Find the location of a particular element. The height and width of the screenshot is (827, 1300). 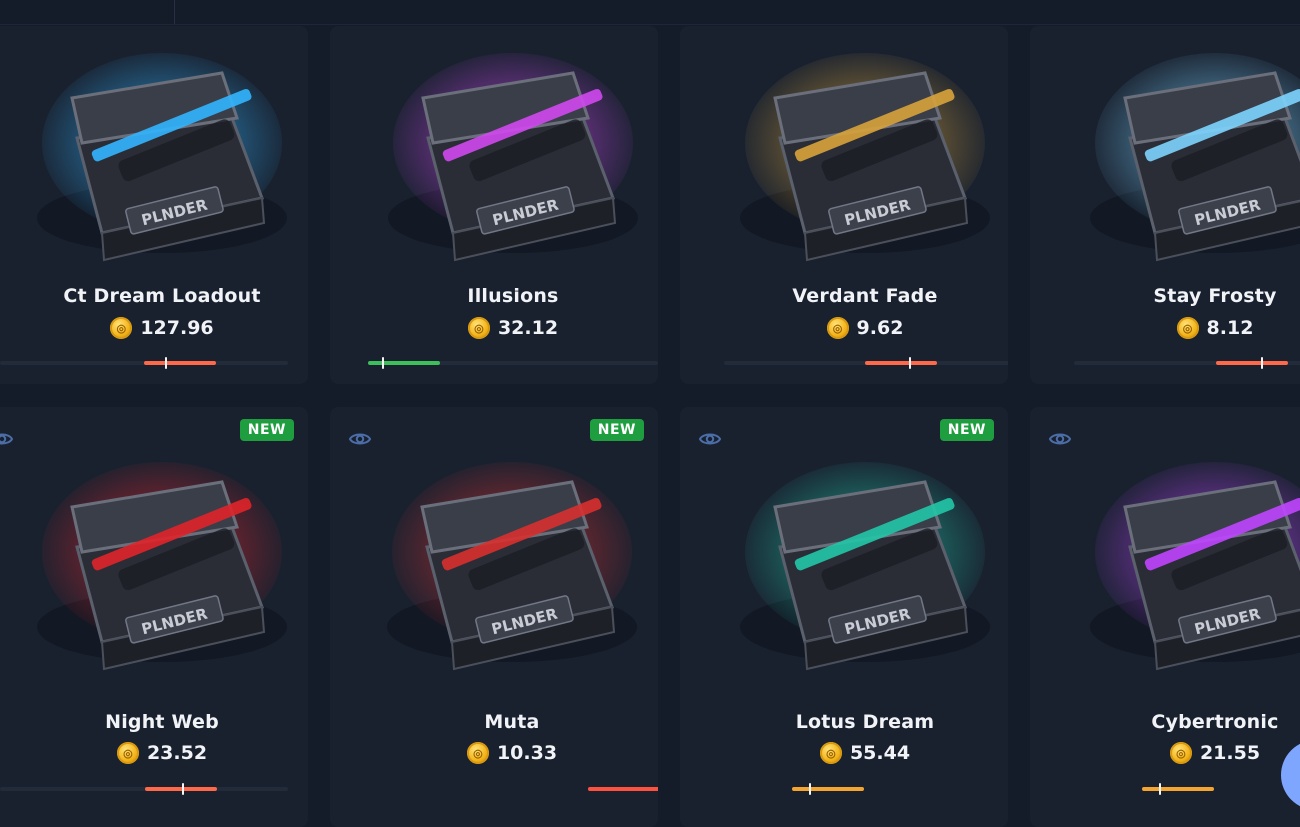

case-price: 9.62 is located at coordinates (880, 328).